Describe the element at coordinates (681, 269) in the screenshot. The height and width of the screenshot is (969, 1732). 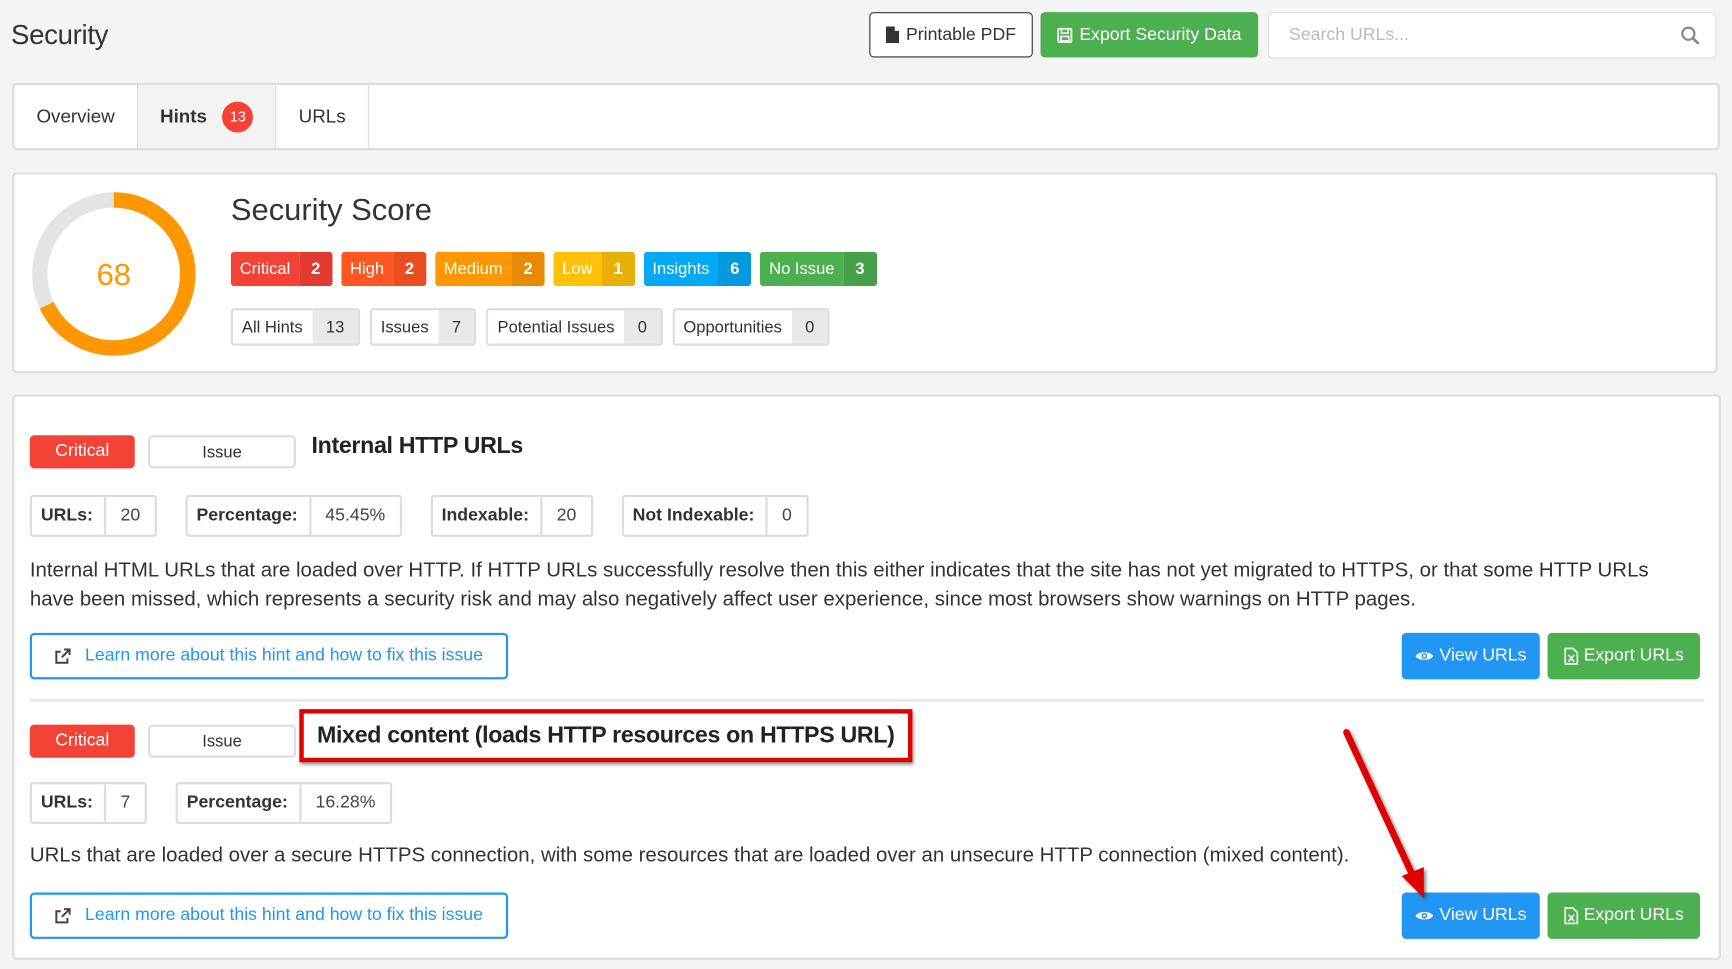
I see `severity-label: Insights` at that location.